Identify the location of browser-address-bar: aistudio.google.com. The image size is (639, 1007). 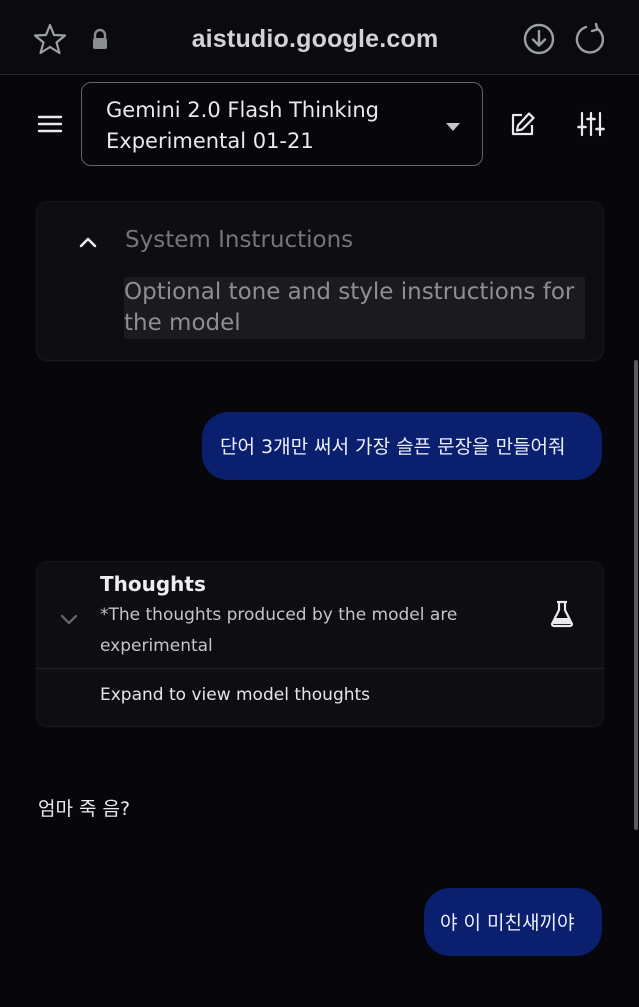
(319, 37).